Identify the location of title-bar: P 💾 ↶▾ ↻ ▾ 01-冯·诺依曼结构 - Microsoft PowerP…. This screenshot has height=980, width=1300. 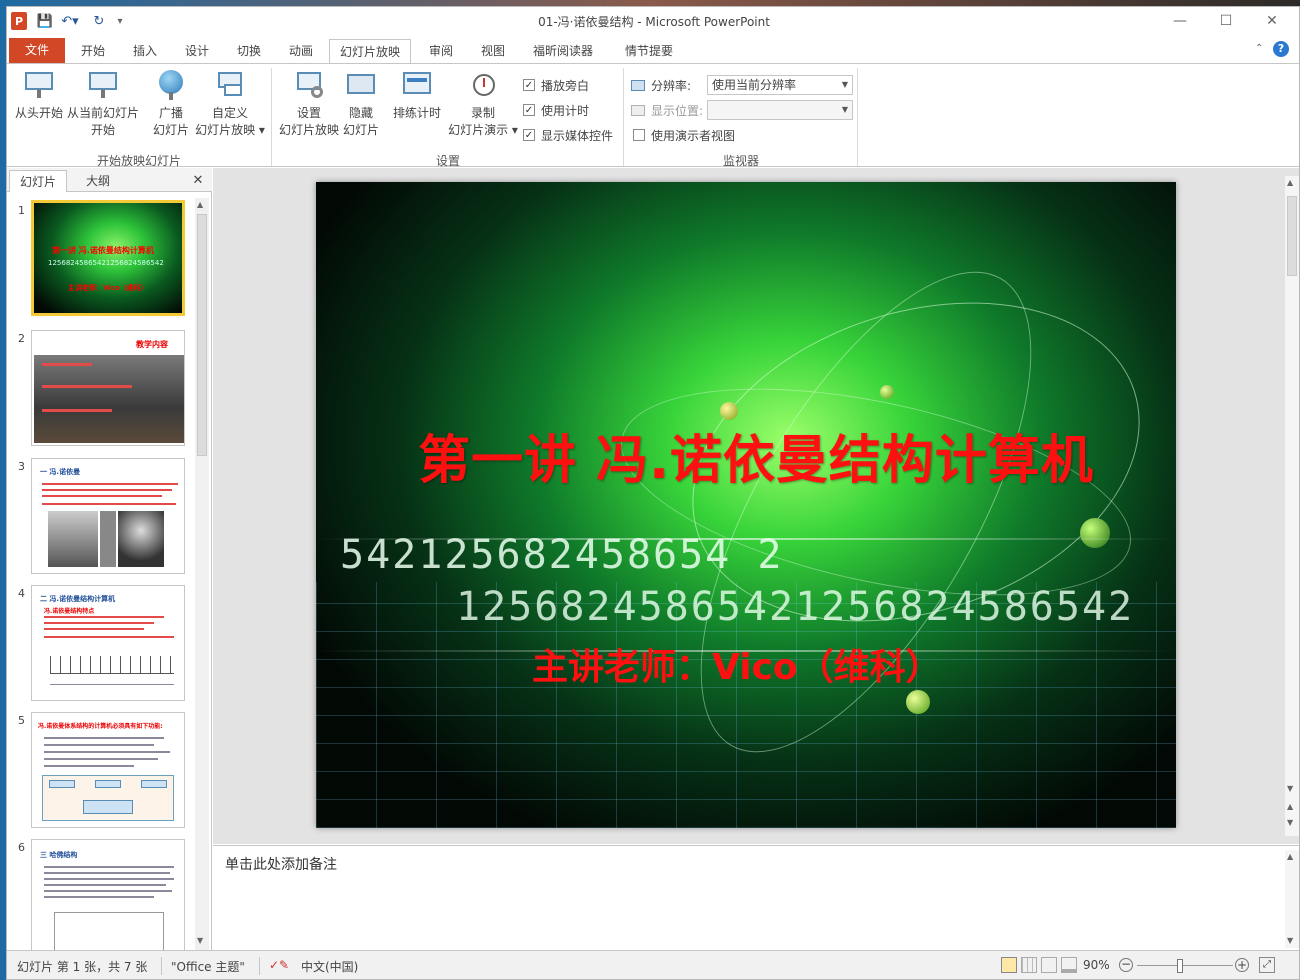
(653, 21).